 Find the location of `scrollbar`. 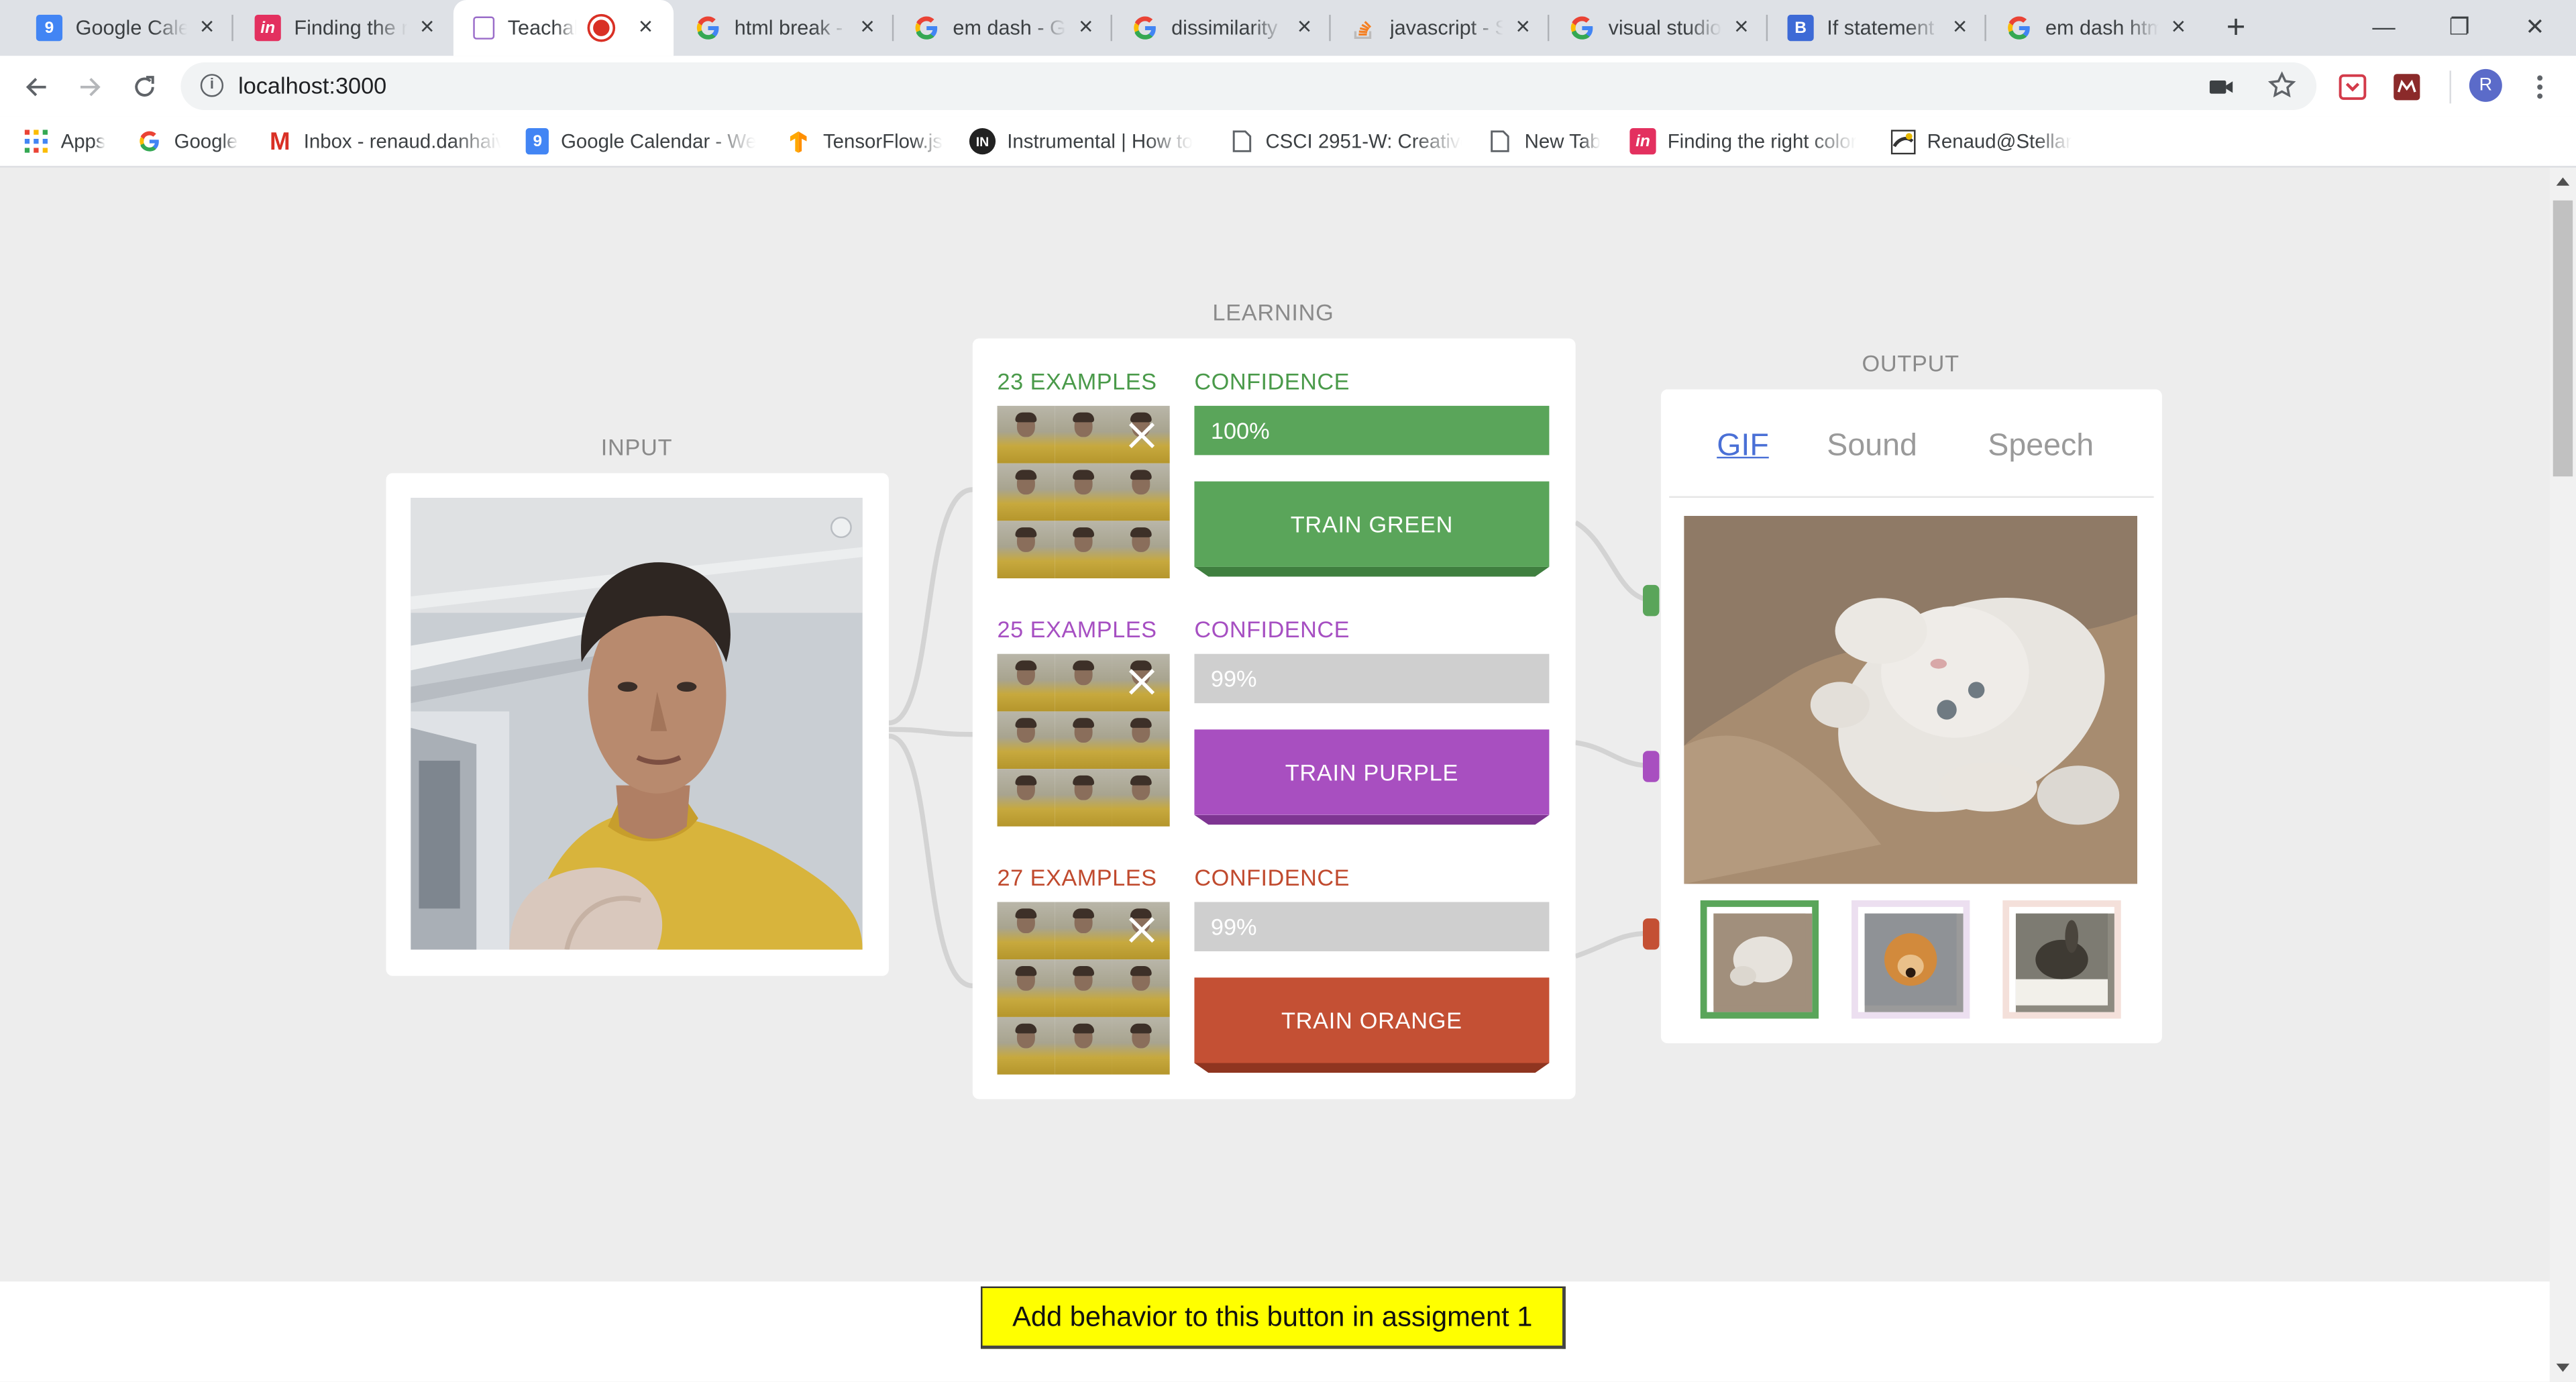

scrollbar is located at coordinates (2562, 774).